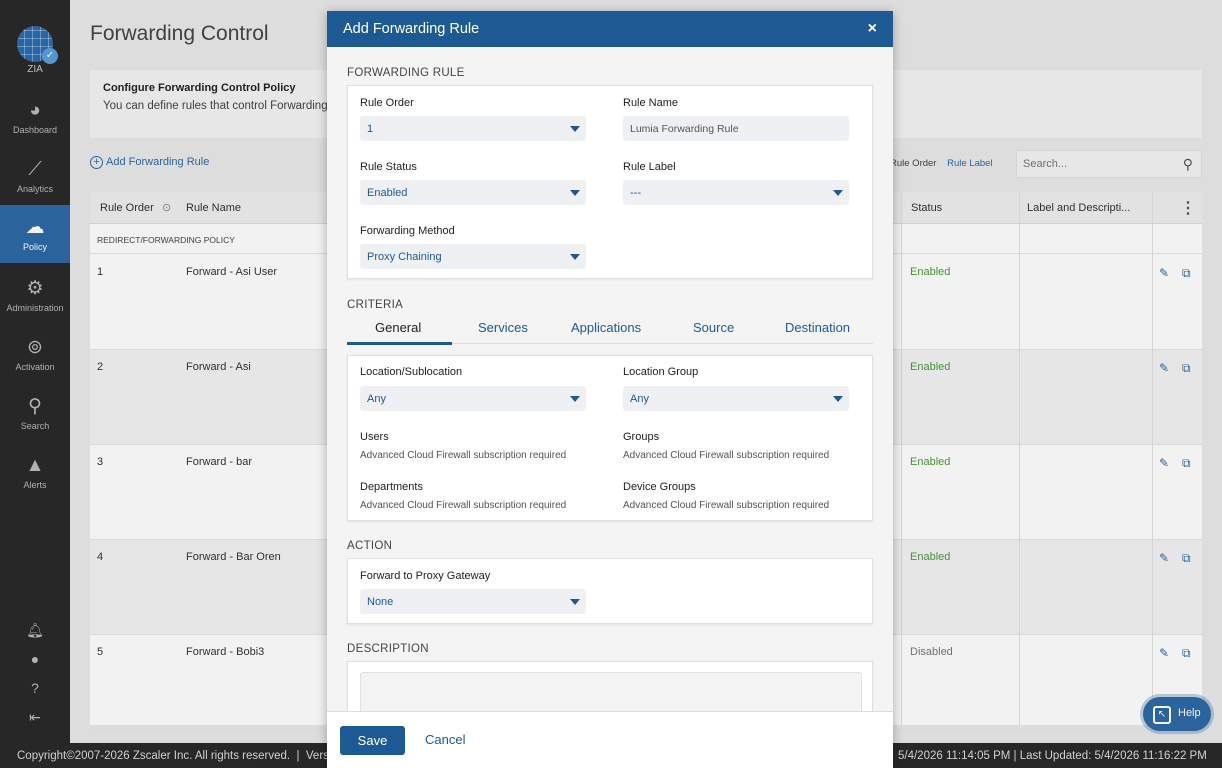  Describe the element at coordinates (659, 487) in the screenshot. I see `device-groups-label: Device Groups` at that location.